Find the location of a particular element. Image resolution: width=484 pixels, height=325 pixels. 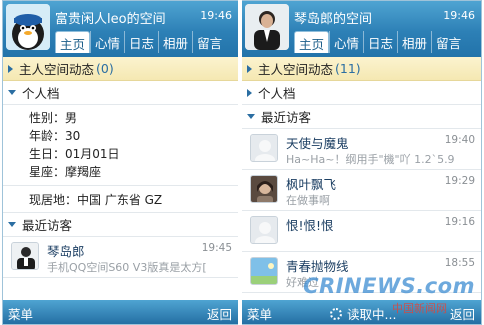

visitor-item: 枫叶飘飞 19:29 在做事啊 is located at coordinates (361, 190).